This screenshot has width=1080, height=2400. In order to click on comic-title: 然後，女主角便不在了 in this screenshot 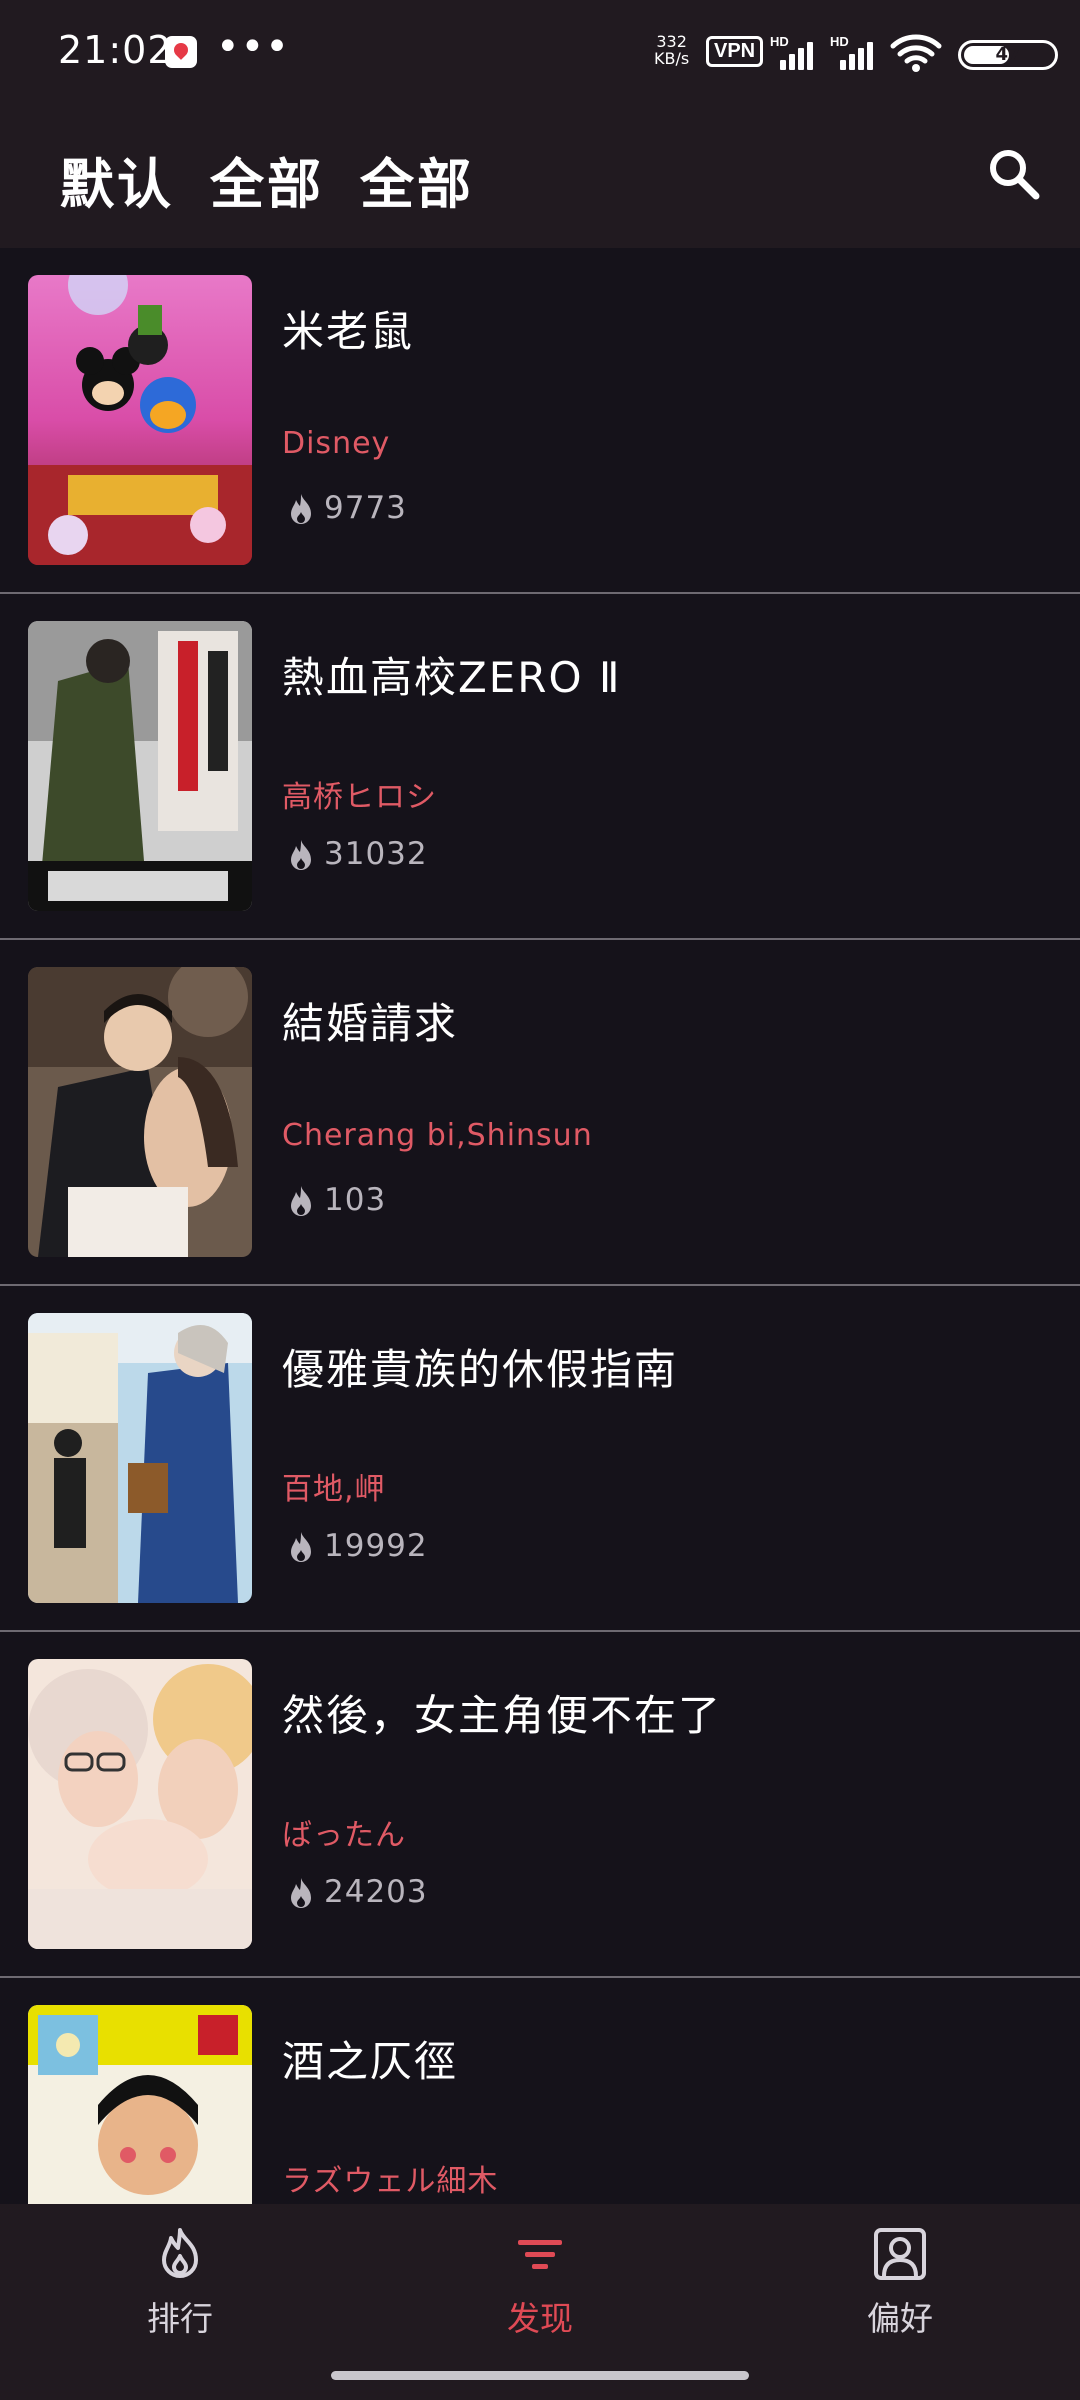, I will do `click(502, 1715)`.